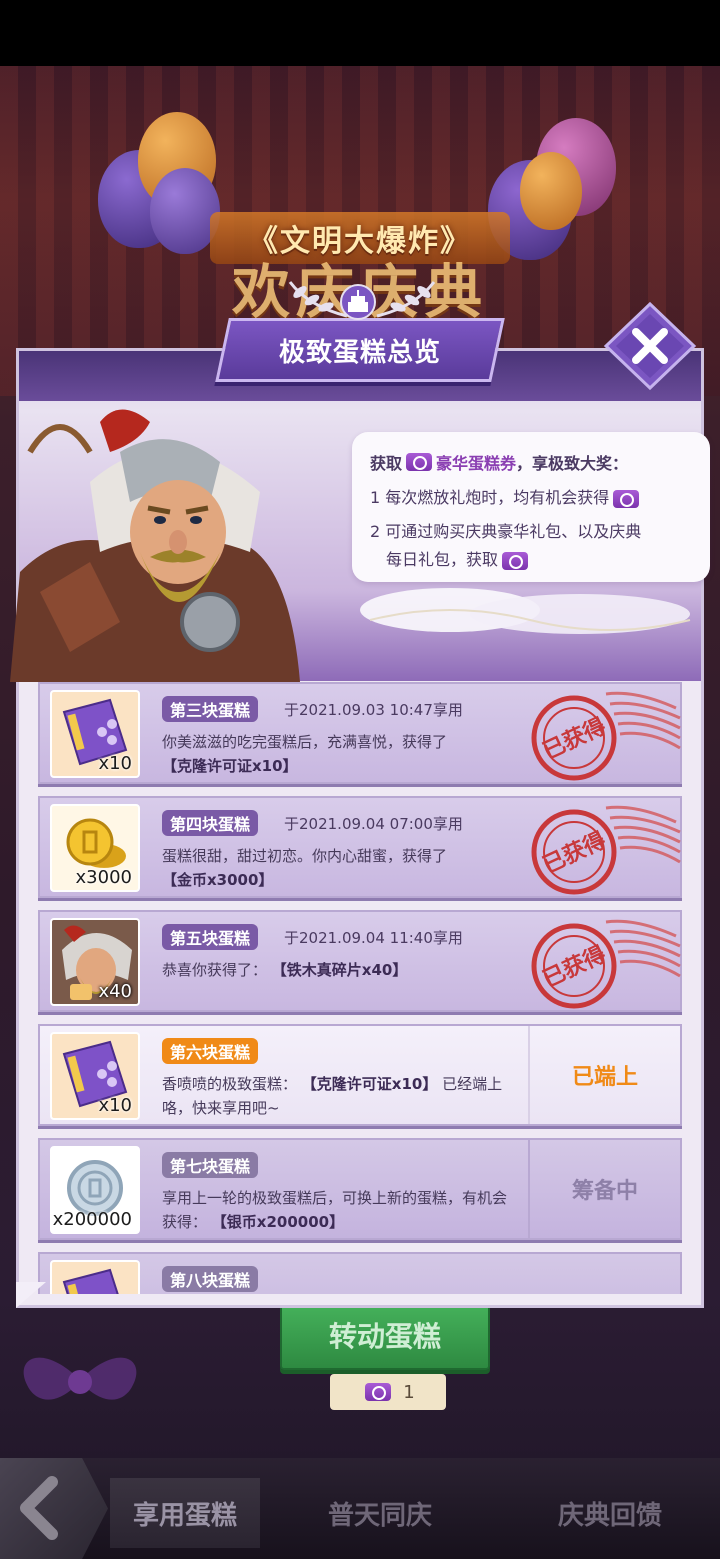 The width and height of the screenshot is (720, 1559). I want to click on info-heading-prefix: 获取, so click(386, 463).